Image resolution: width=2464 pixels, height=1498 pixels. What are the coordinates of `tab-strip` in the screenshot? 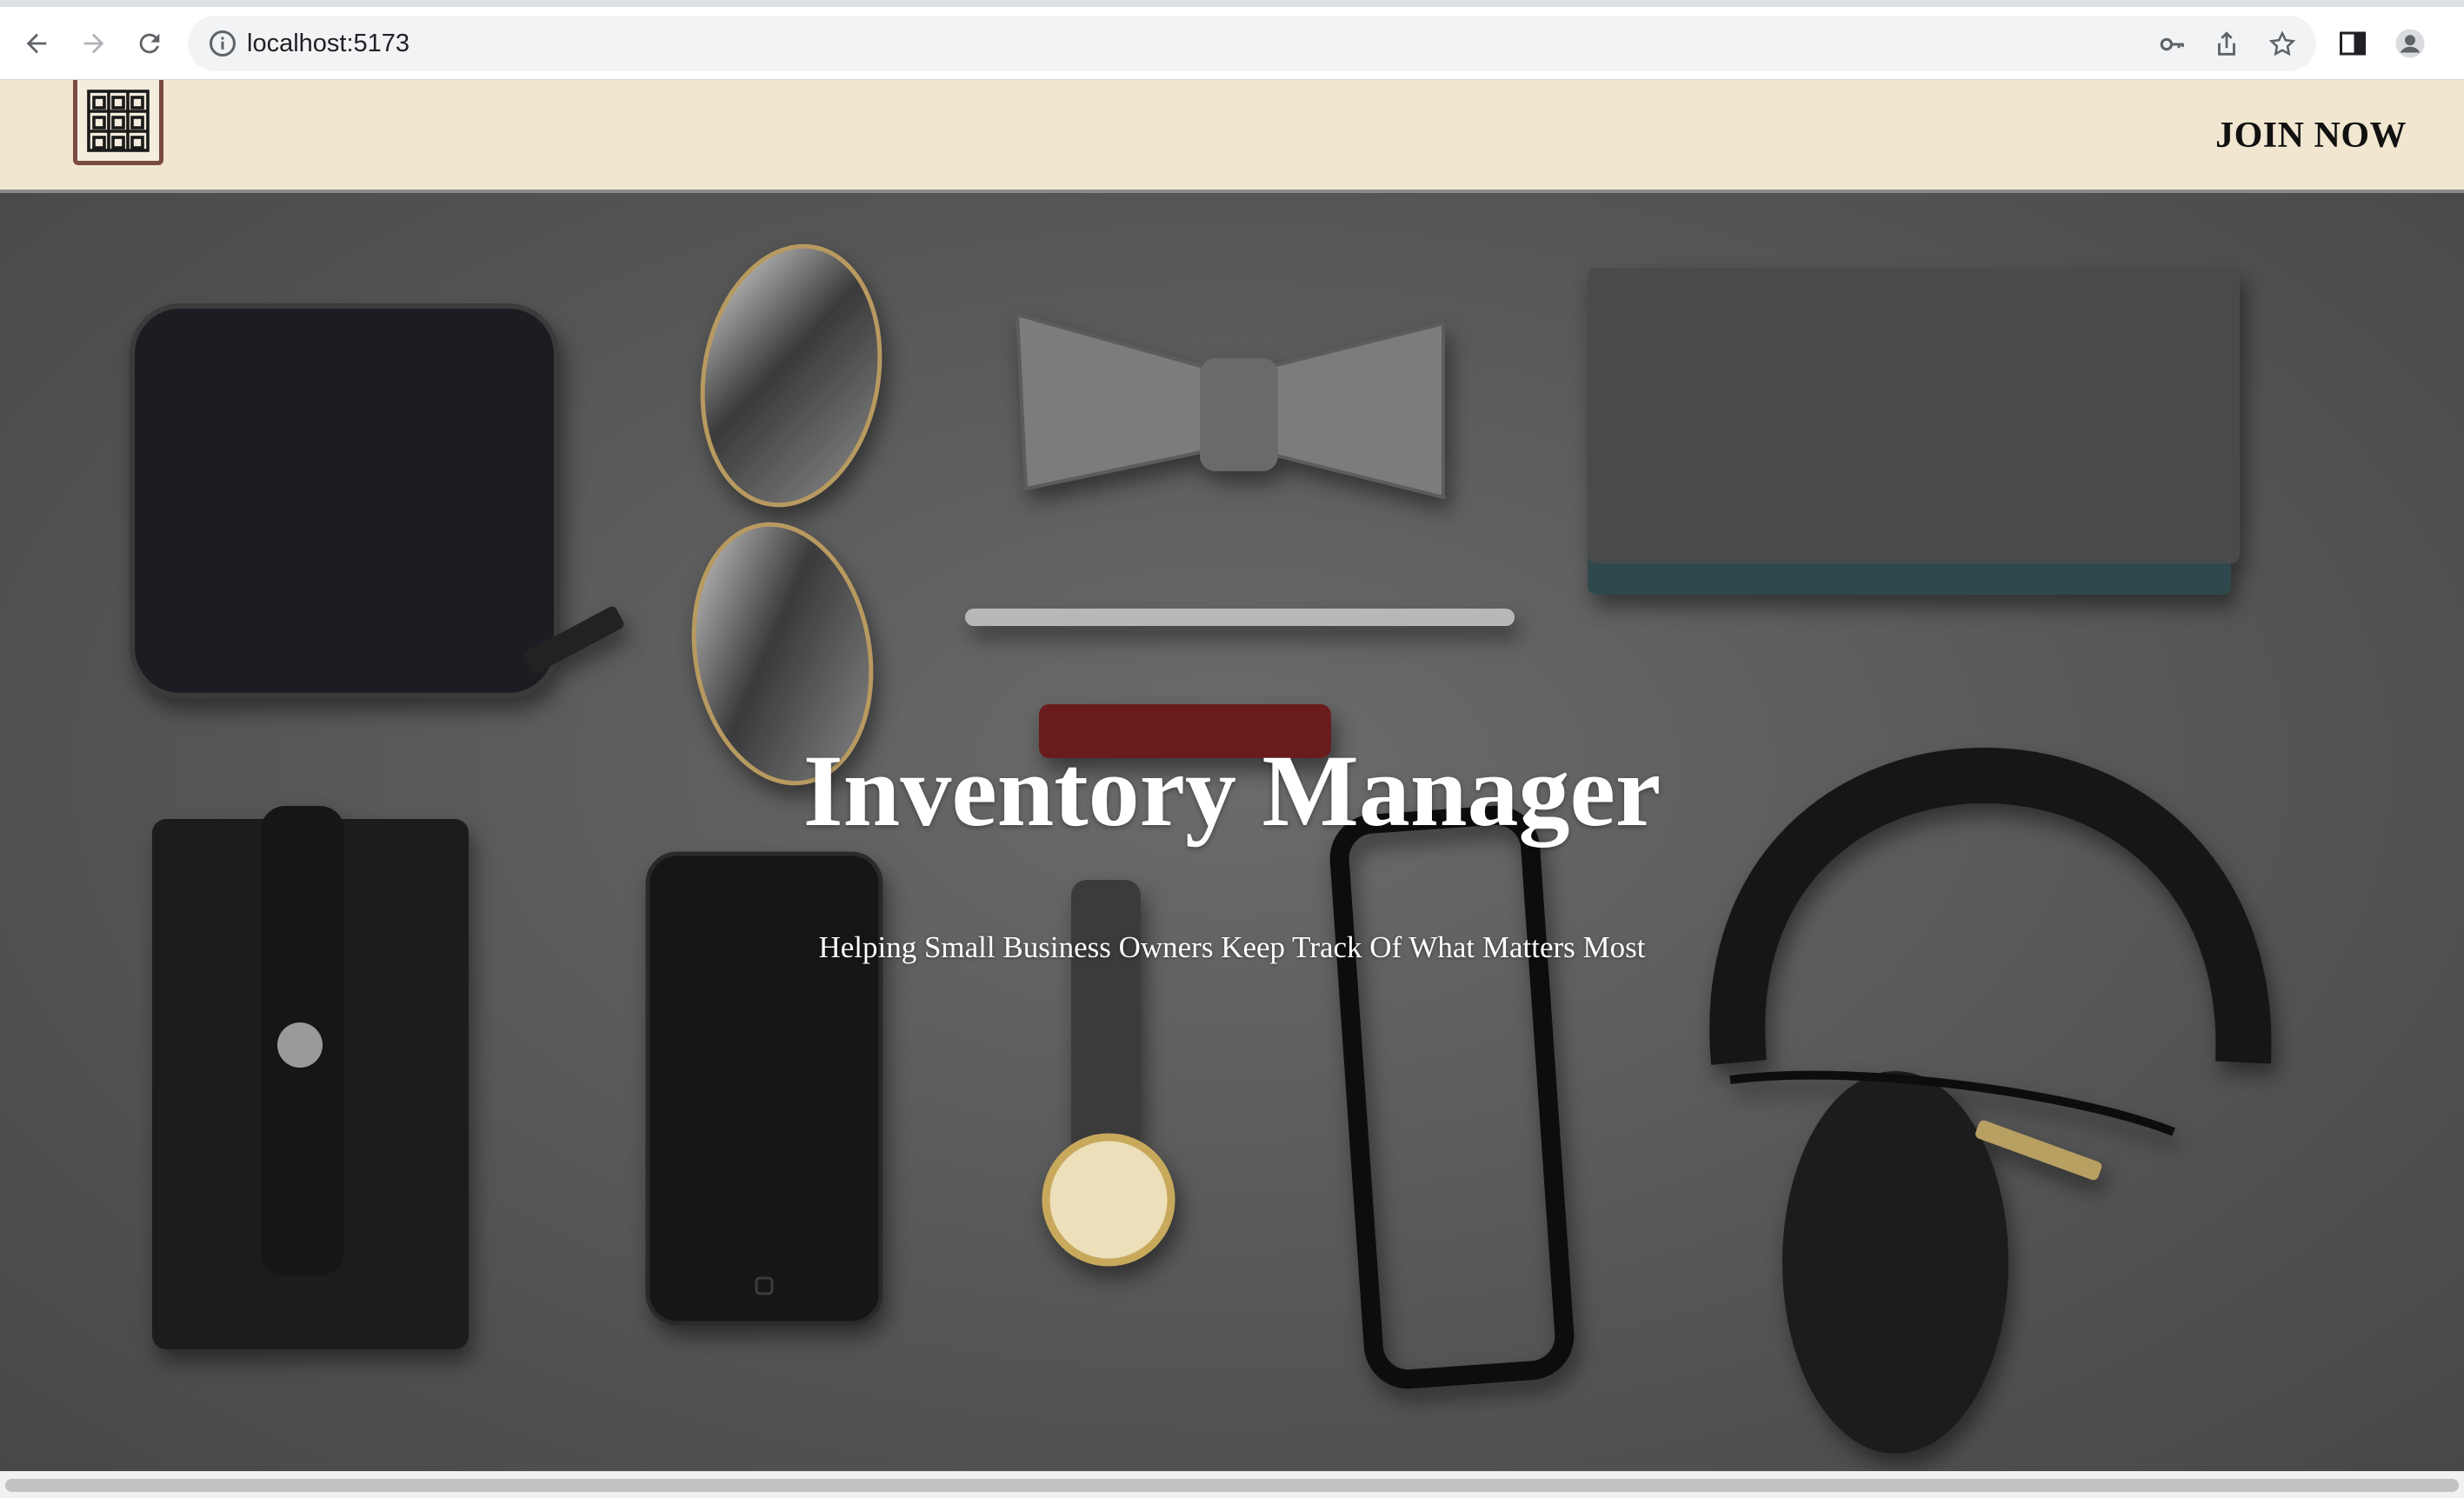 It's located at (1232, 3).